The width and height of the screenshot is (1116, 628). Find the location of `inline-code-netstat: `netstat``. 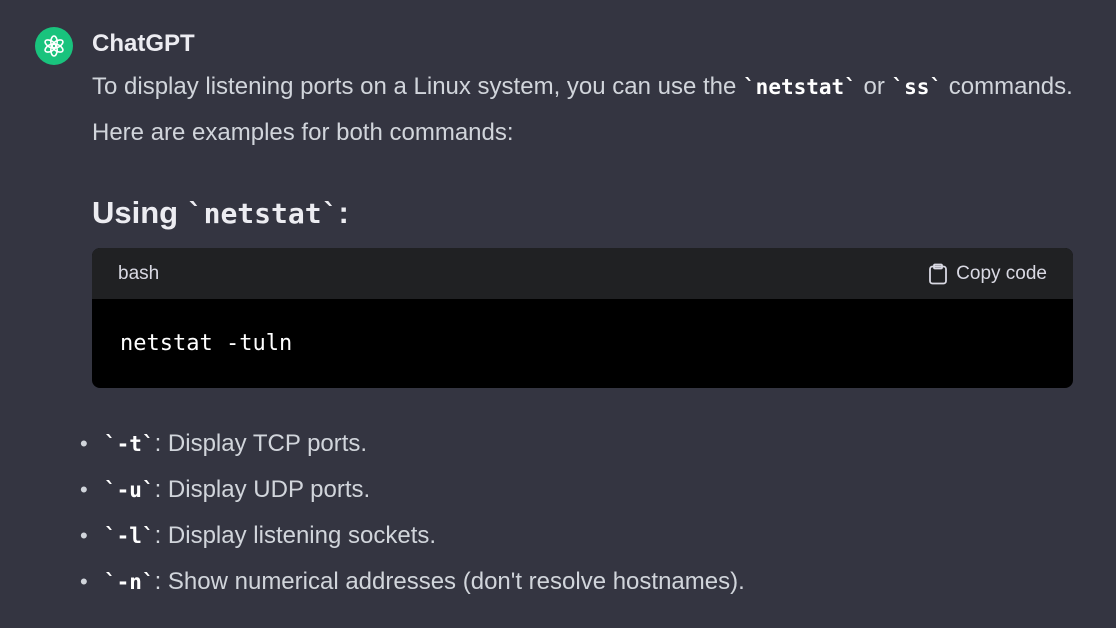

inline-code-netstat: `netstat` is located at coordinates (800, 87).